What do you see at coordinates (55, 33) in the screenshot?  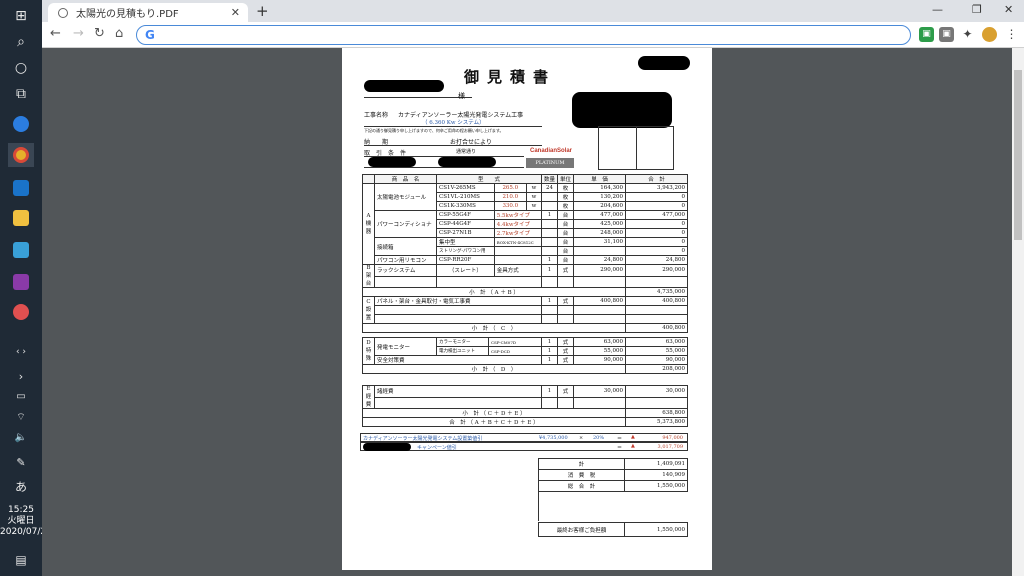 I see `back-button: ←` at bounding box center [55, 33].